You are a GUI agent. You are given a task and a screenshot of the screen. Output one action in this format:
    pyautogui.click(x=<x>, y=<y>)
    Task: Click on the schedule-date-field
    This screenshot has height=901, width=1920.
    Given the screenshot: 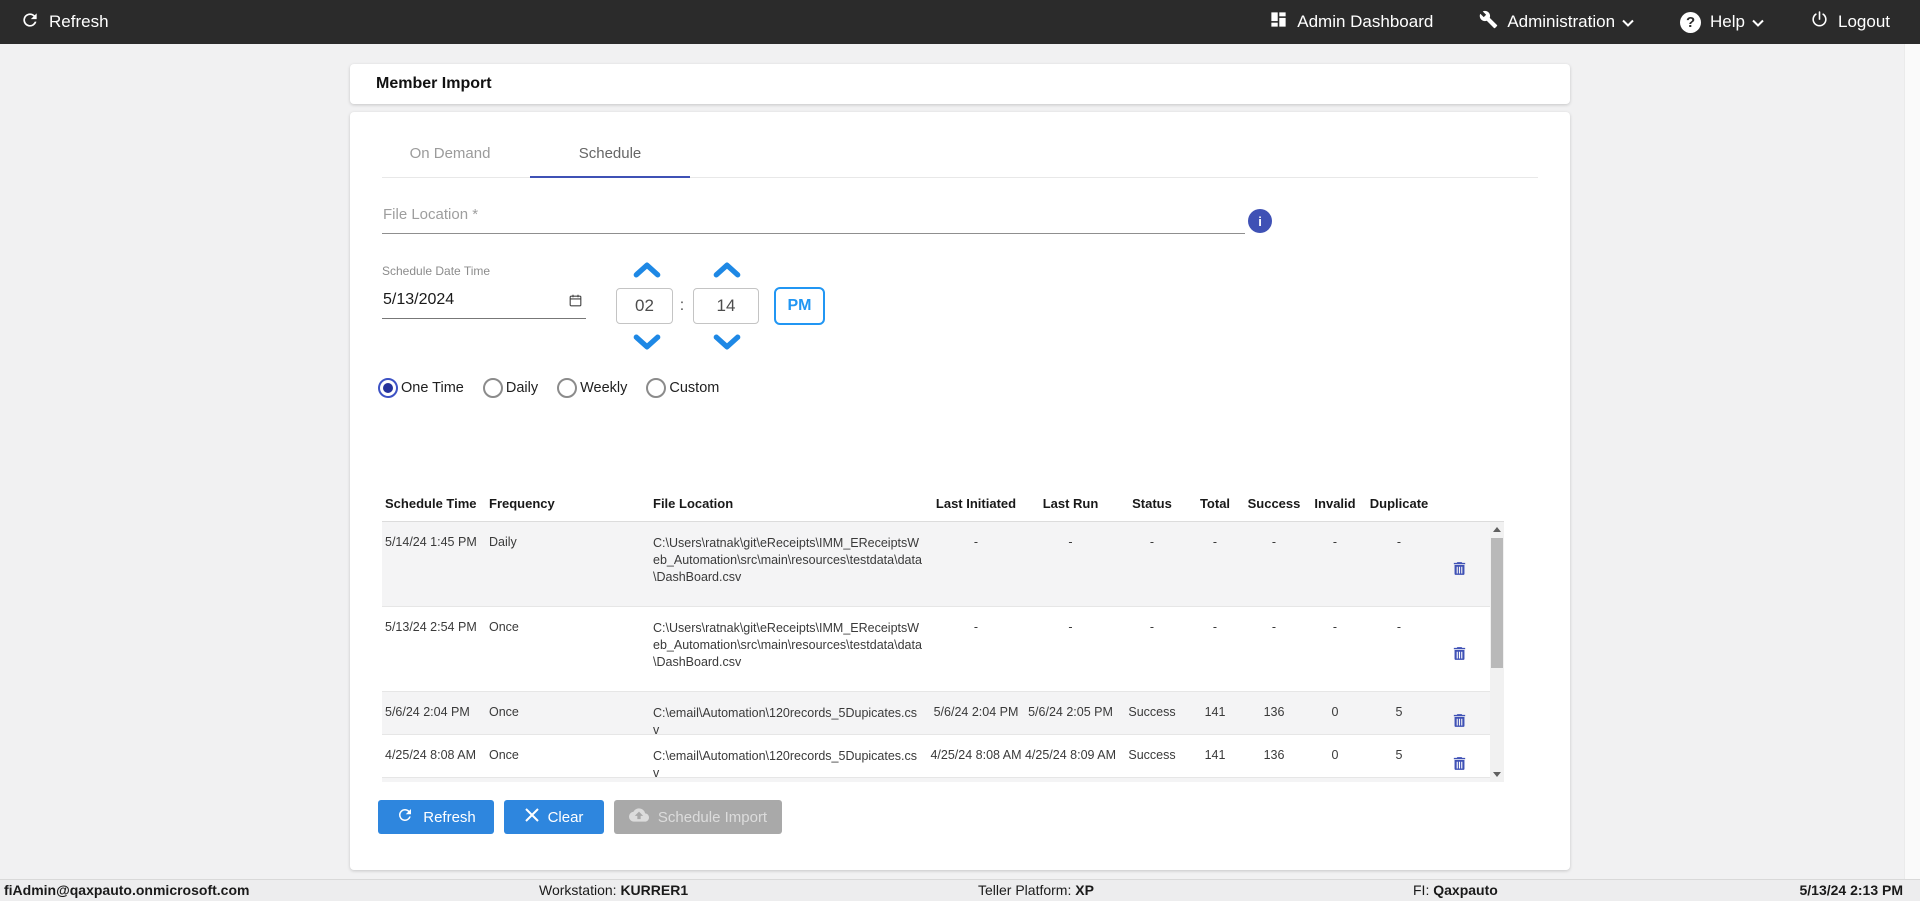 What is the action you would take?
    pyautogui.click(x=484, y=303)
    